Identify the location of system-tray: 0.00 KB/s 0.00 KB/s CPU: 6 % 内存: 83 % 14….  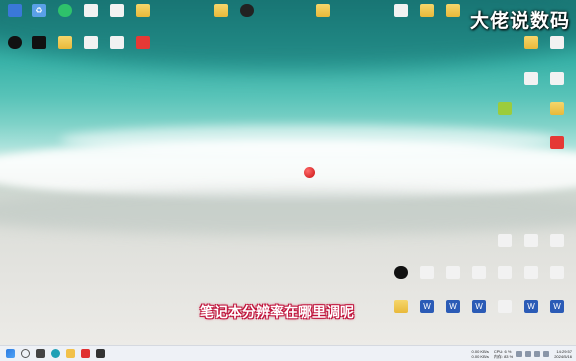
(519, 353).